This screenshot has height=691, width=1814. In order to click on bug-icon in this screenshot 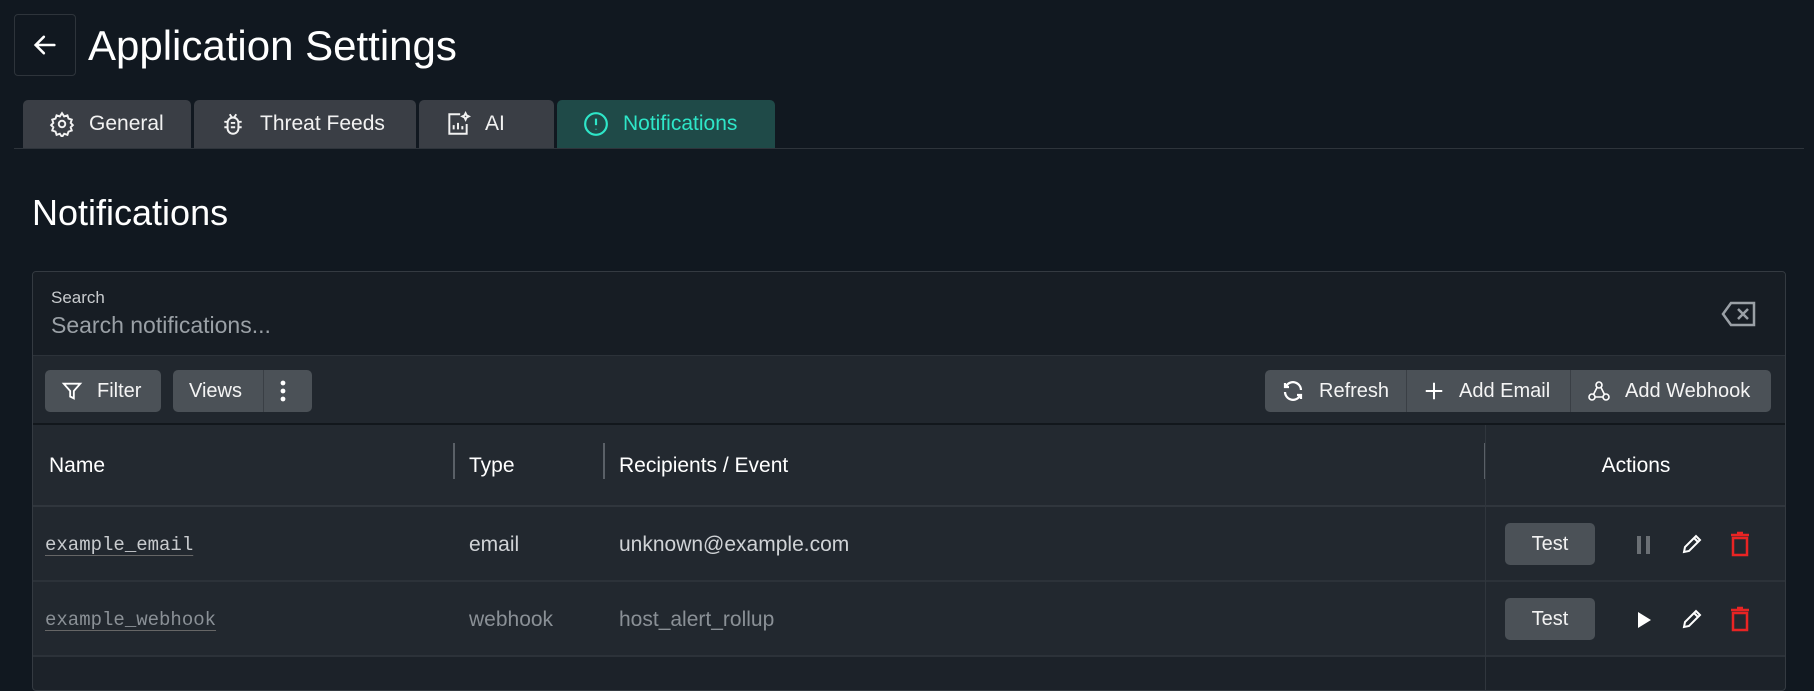, I will do `click(233, 124)`.